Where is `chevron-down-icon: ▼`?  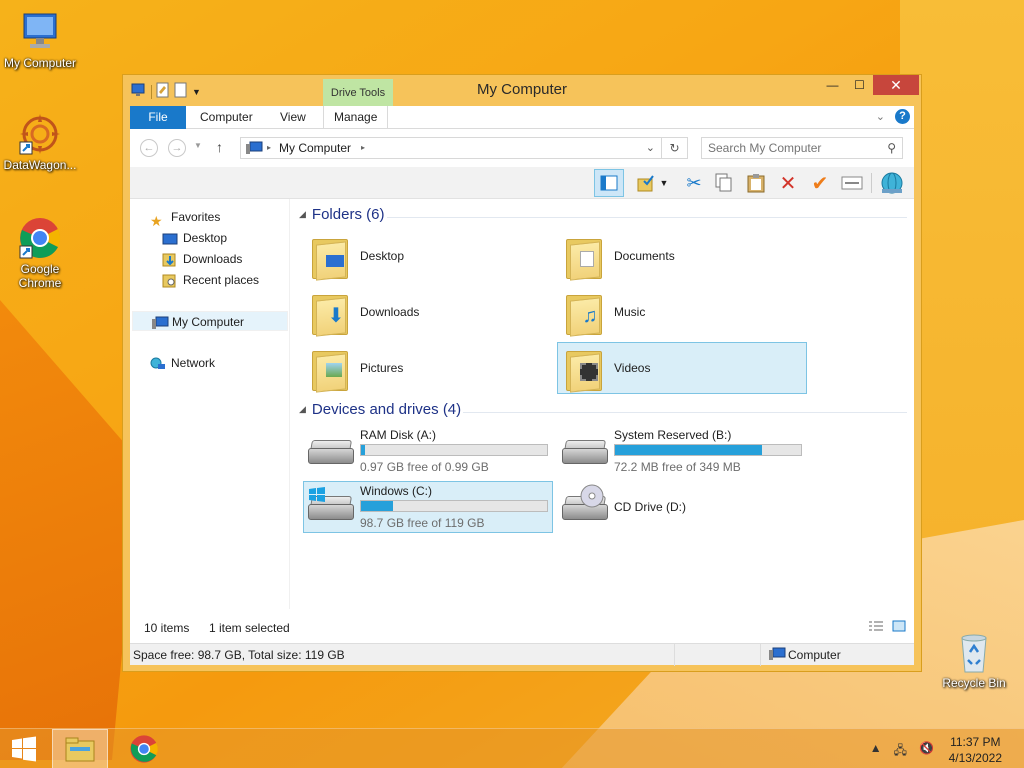
chevron-down-icon: ▼ is located at coordinates (664, 183).